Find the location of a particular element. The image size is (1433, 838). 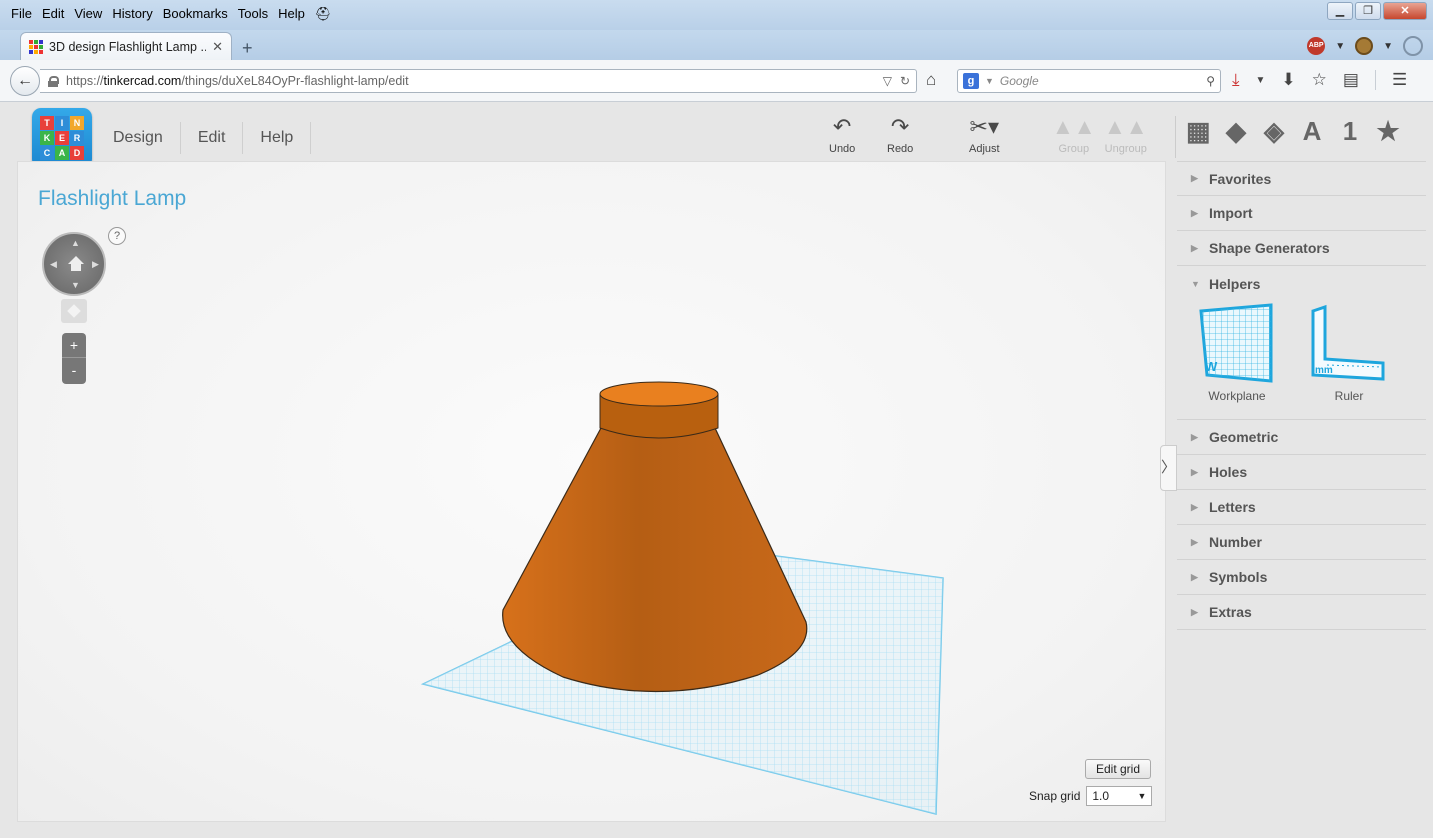

menu-design: Design is located at coordinates (138, 138).